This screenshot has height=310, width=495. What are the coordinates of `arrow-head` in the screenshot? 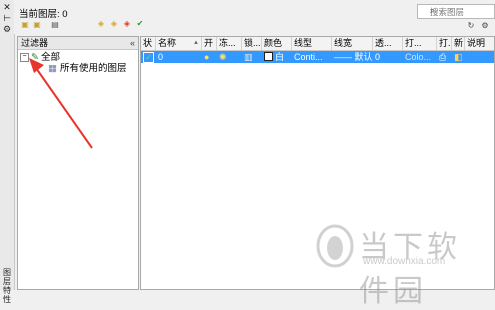 It's located at (36, 65).